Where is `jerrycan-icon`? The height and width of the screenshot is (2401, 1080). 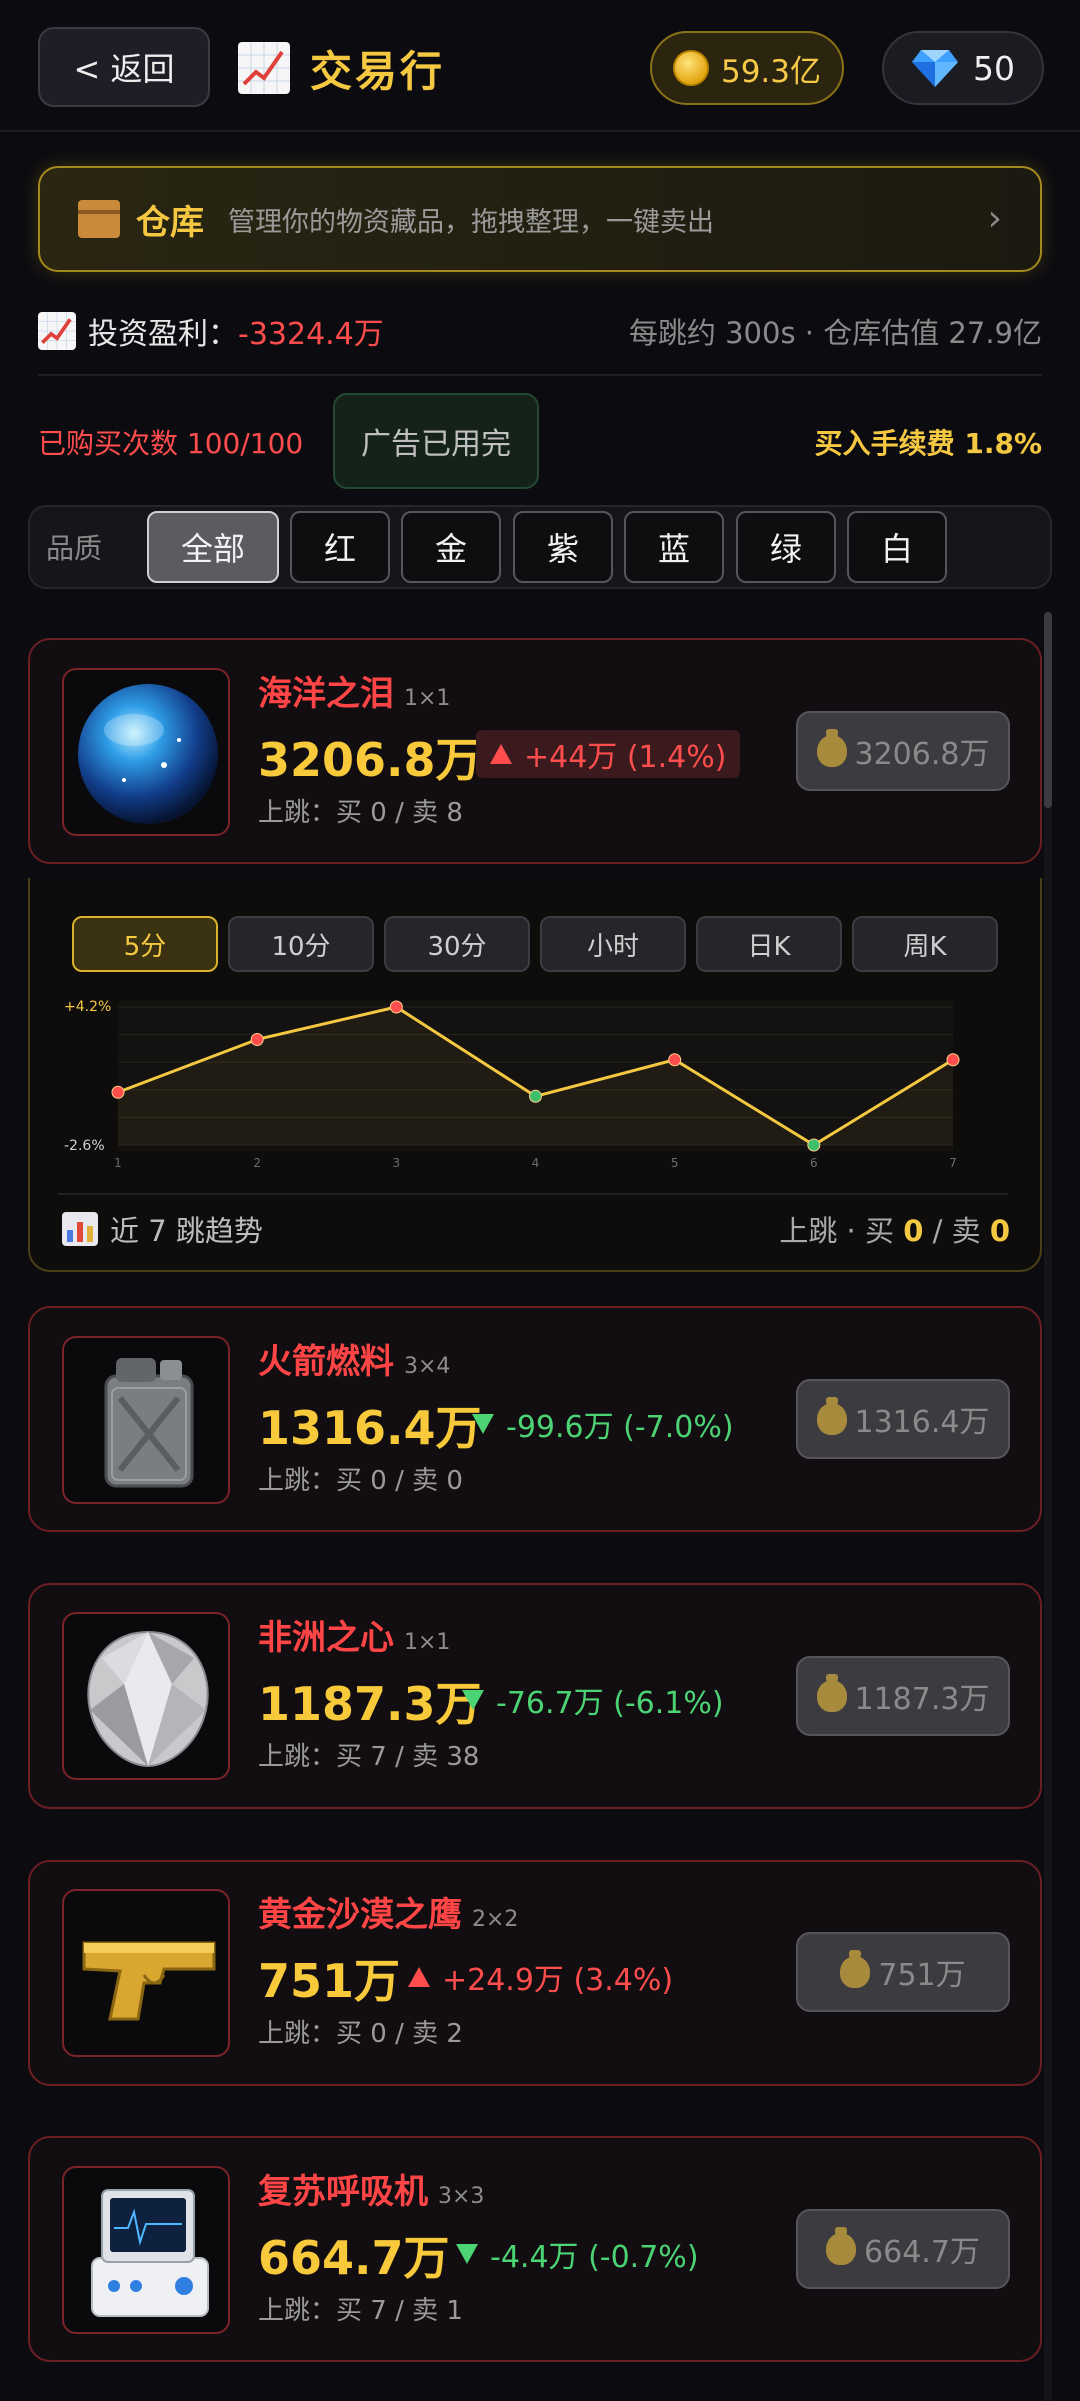
jerrycan-icon is located at coordinates (149, 1423).